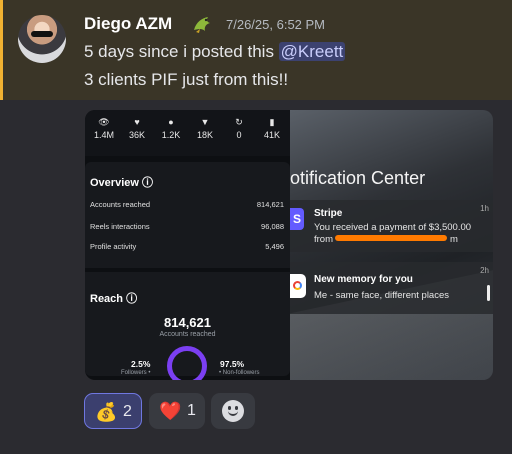 The image size is (512, 454). What do you see at coordinates (454, 239) in the screenshot?
I see `notification-body-end: m` at bounding box center [454, 239].